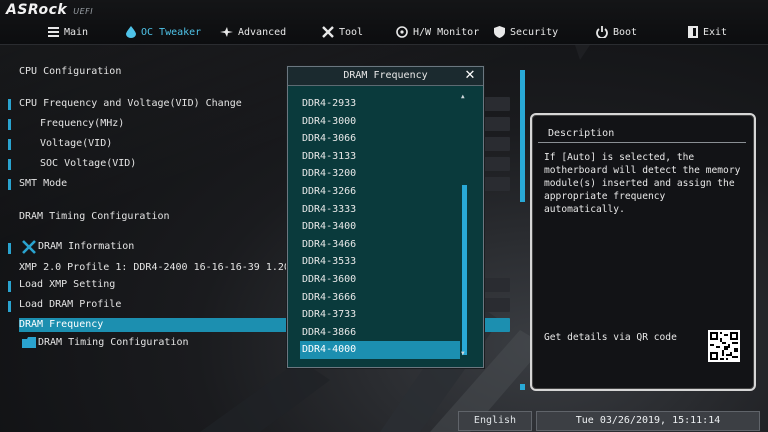 The image size is (768, 432). Describe the element at coordinates (380, 350) in the screenshot. I see `list-item-selected: DDR4-4000` at that location.